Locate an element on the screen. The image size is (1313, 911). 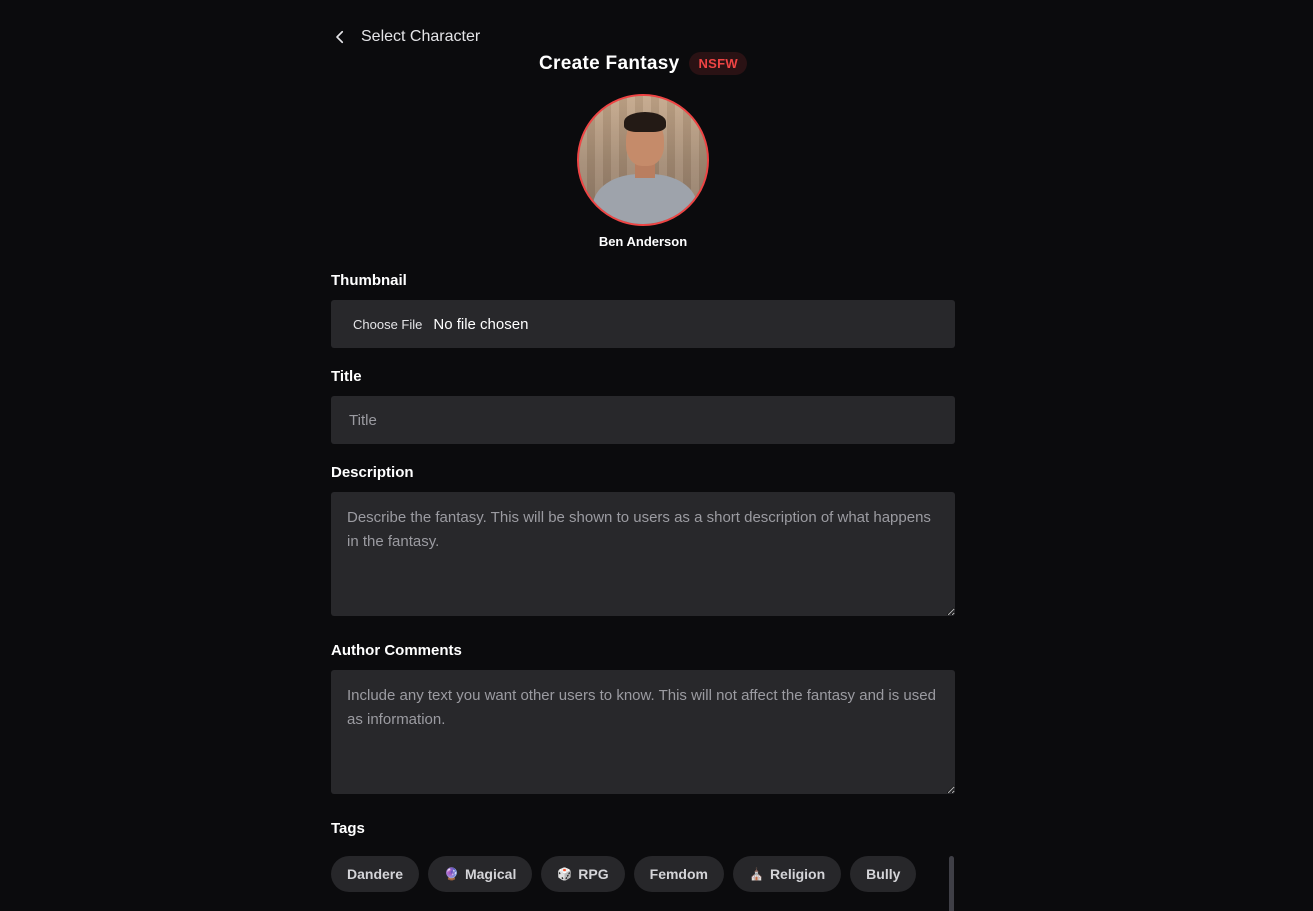
tag-dandere: Dandere is located at coordinates (375, 874).